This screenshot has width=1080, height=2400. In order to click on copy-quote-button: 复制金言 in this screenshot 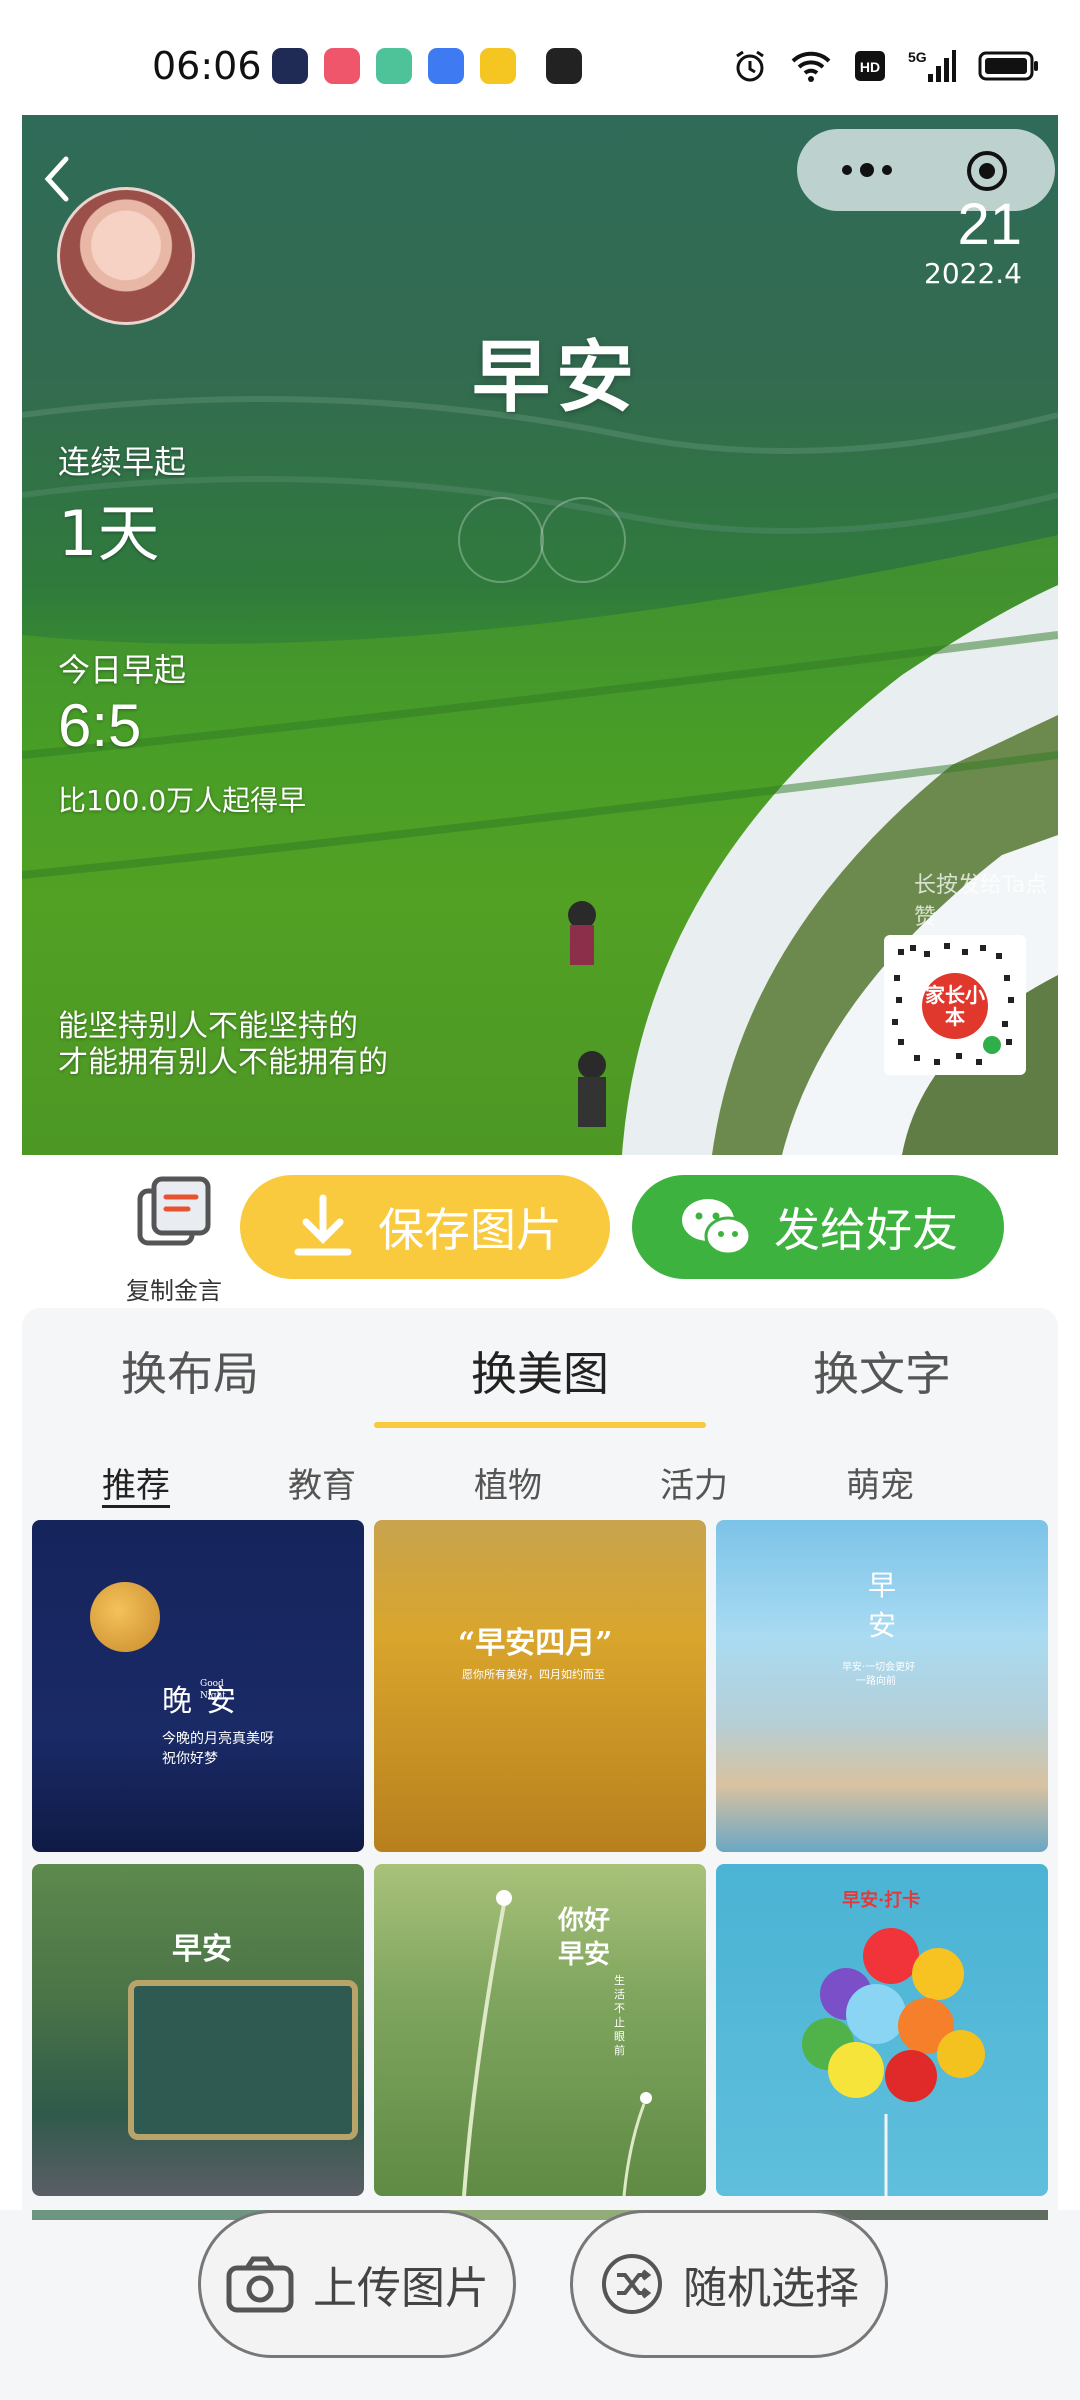, I will do `click(164, 1239)`.